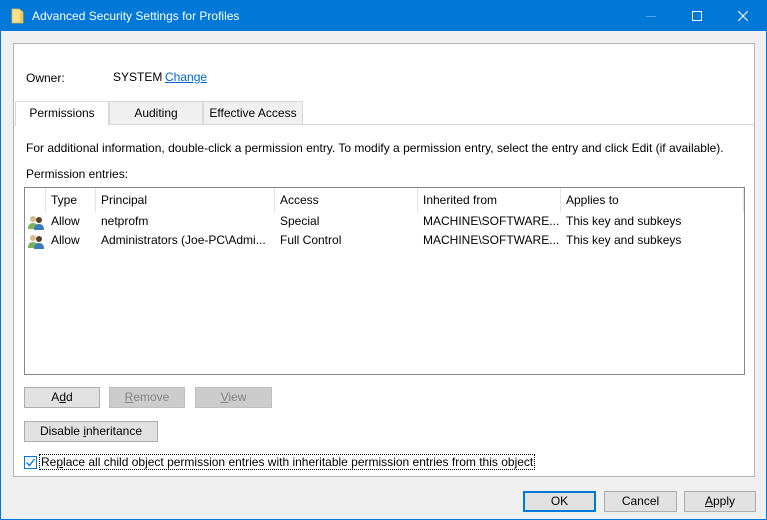  Describe the element at coordinates (35, 200) in the screenshot. I see `column-header-icon` at that location.